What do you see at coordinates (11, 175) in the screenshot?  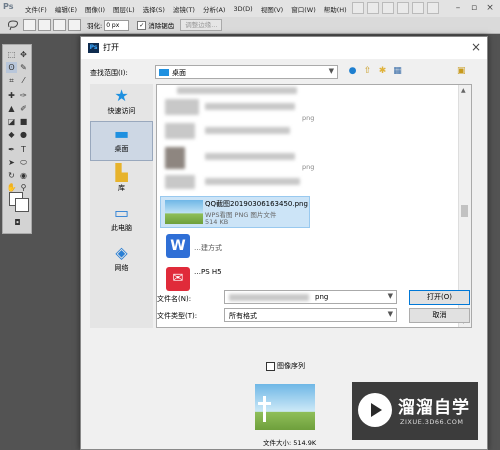 I see `3d-rotate-icon: ↻` at bounding box center [11, 175].